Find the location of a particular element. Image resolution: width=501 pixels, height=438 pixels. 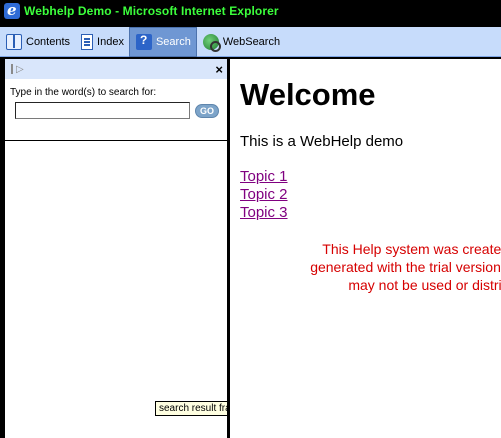

tab-contents-label: Contents is located at coordinates (48, 42).